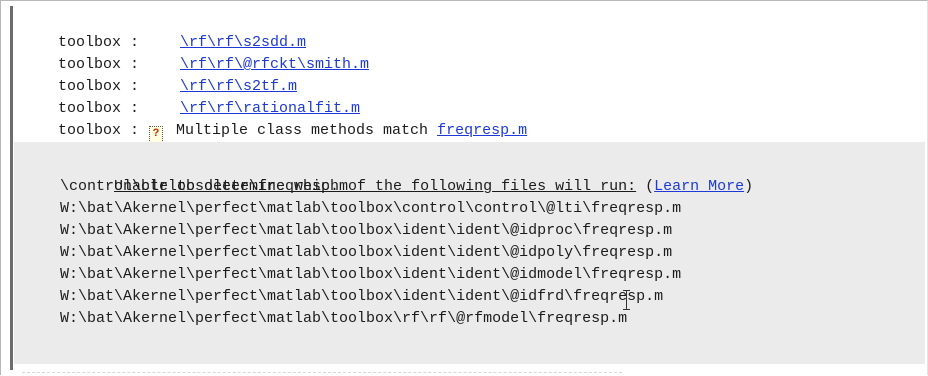 The height and width of the screenshot is (376, 928). I want to click on result-line: toolbox : \rf\rf\s2sdd.m, so click(475, 30).